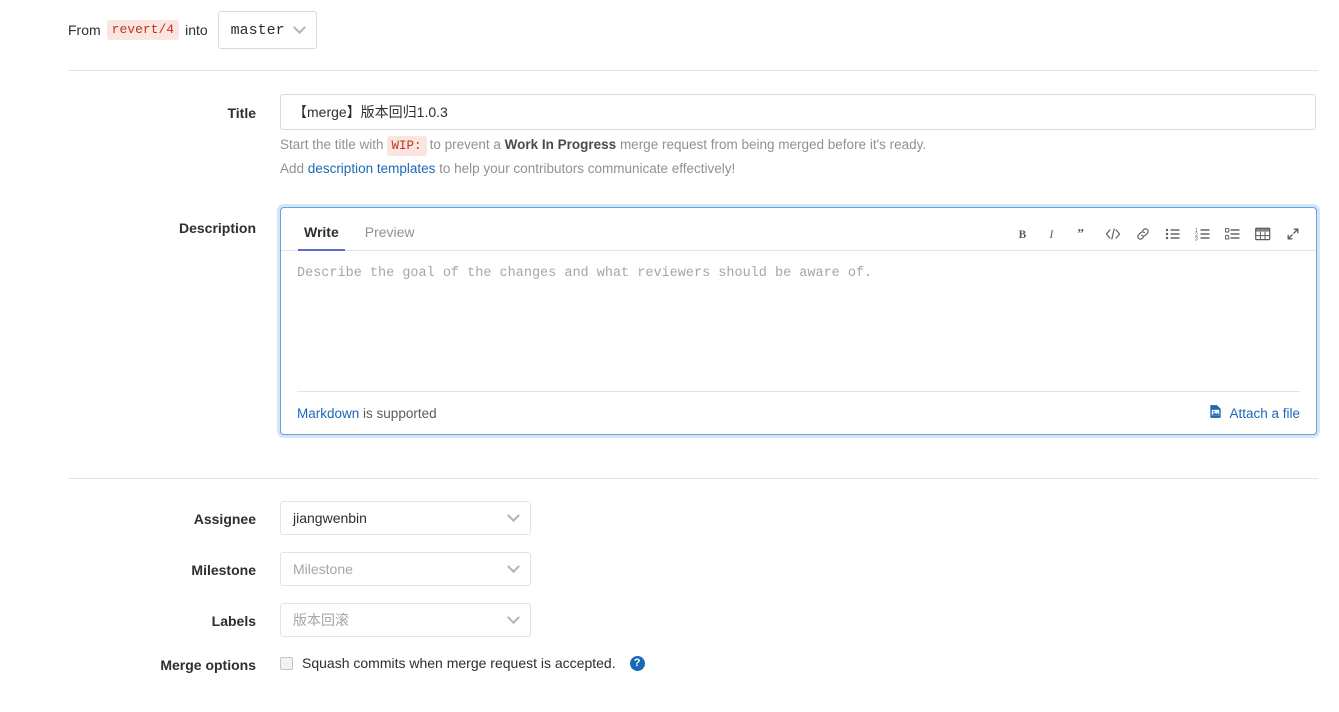 The height and width of the screenshot is (712, 1339). Describe the element at coordinates (1264, 413) in the screenshot. I see `attach-file-label: Attach a file` at that location.